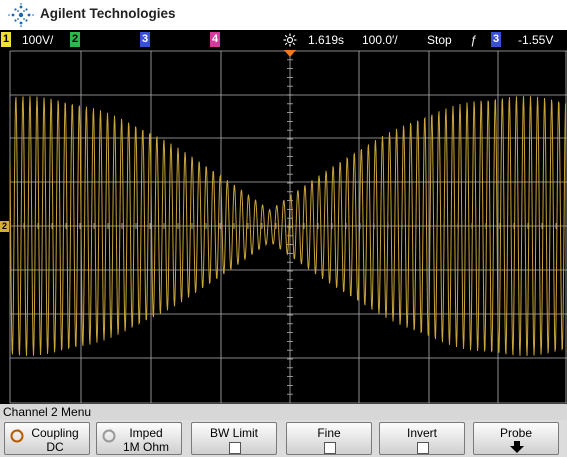 The width and height of the screenshot is (567, 457). What do you see at coordinates (423, 448) in the screenshot?
I see `invert-checkbox` at bounding box center [423, 448].